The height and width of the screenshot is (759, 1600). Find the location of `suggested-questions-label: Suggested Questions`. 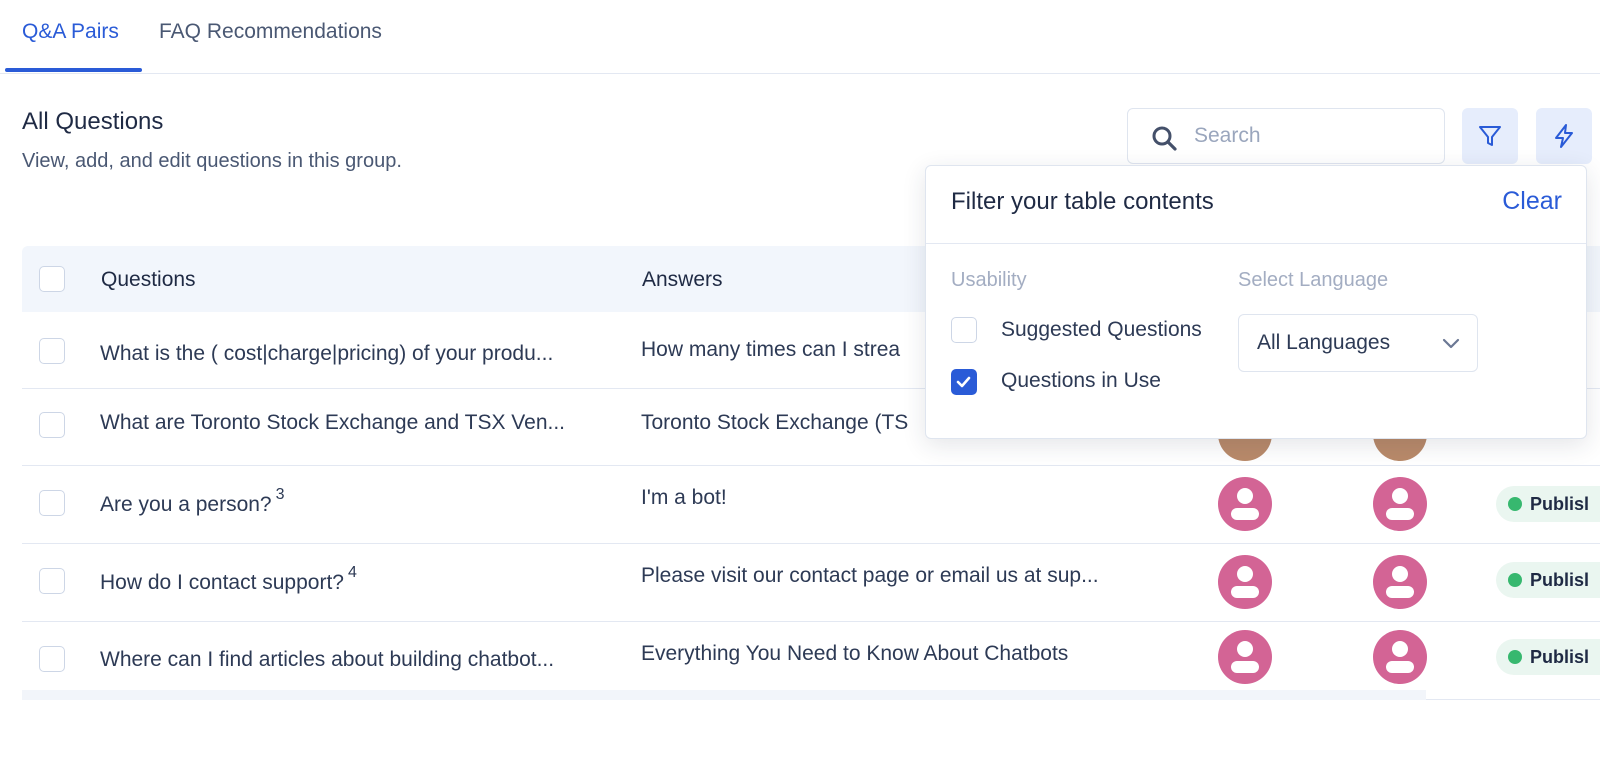

suggested-questions-label: Suggested Questions is located at coordinates (1101, 330).